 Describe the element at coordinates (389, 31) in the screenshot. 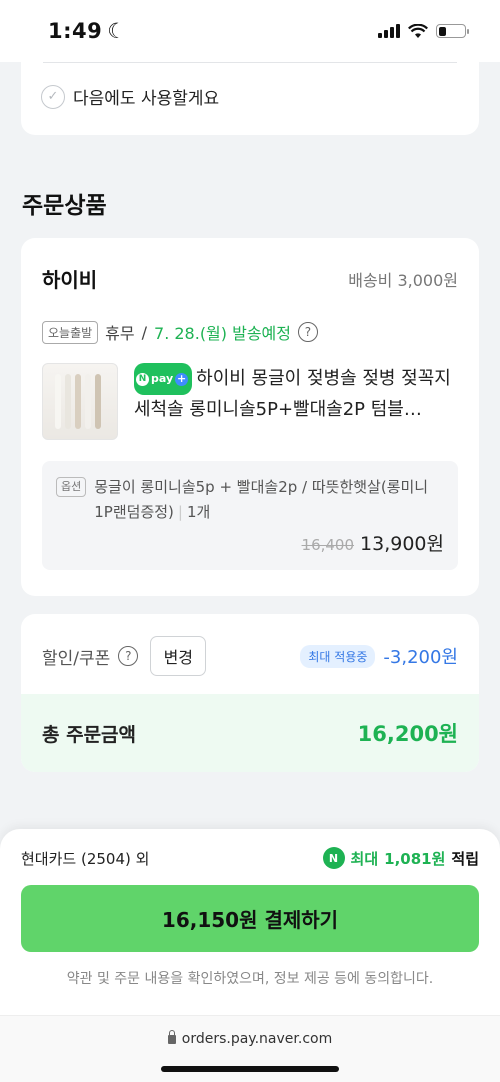

I see `signal-icon` at that location.